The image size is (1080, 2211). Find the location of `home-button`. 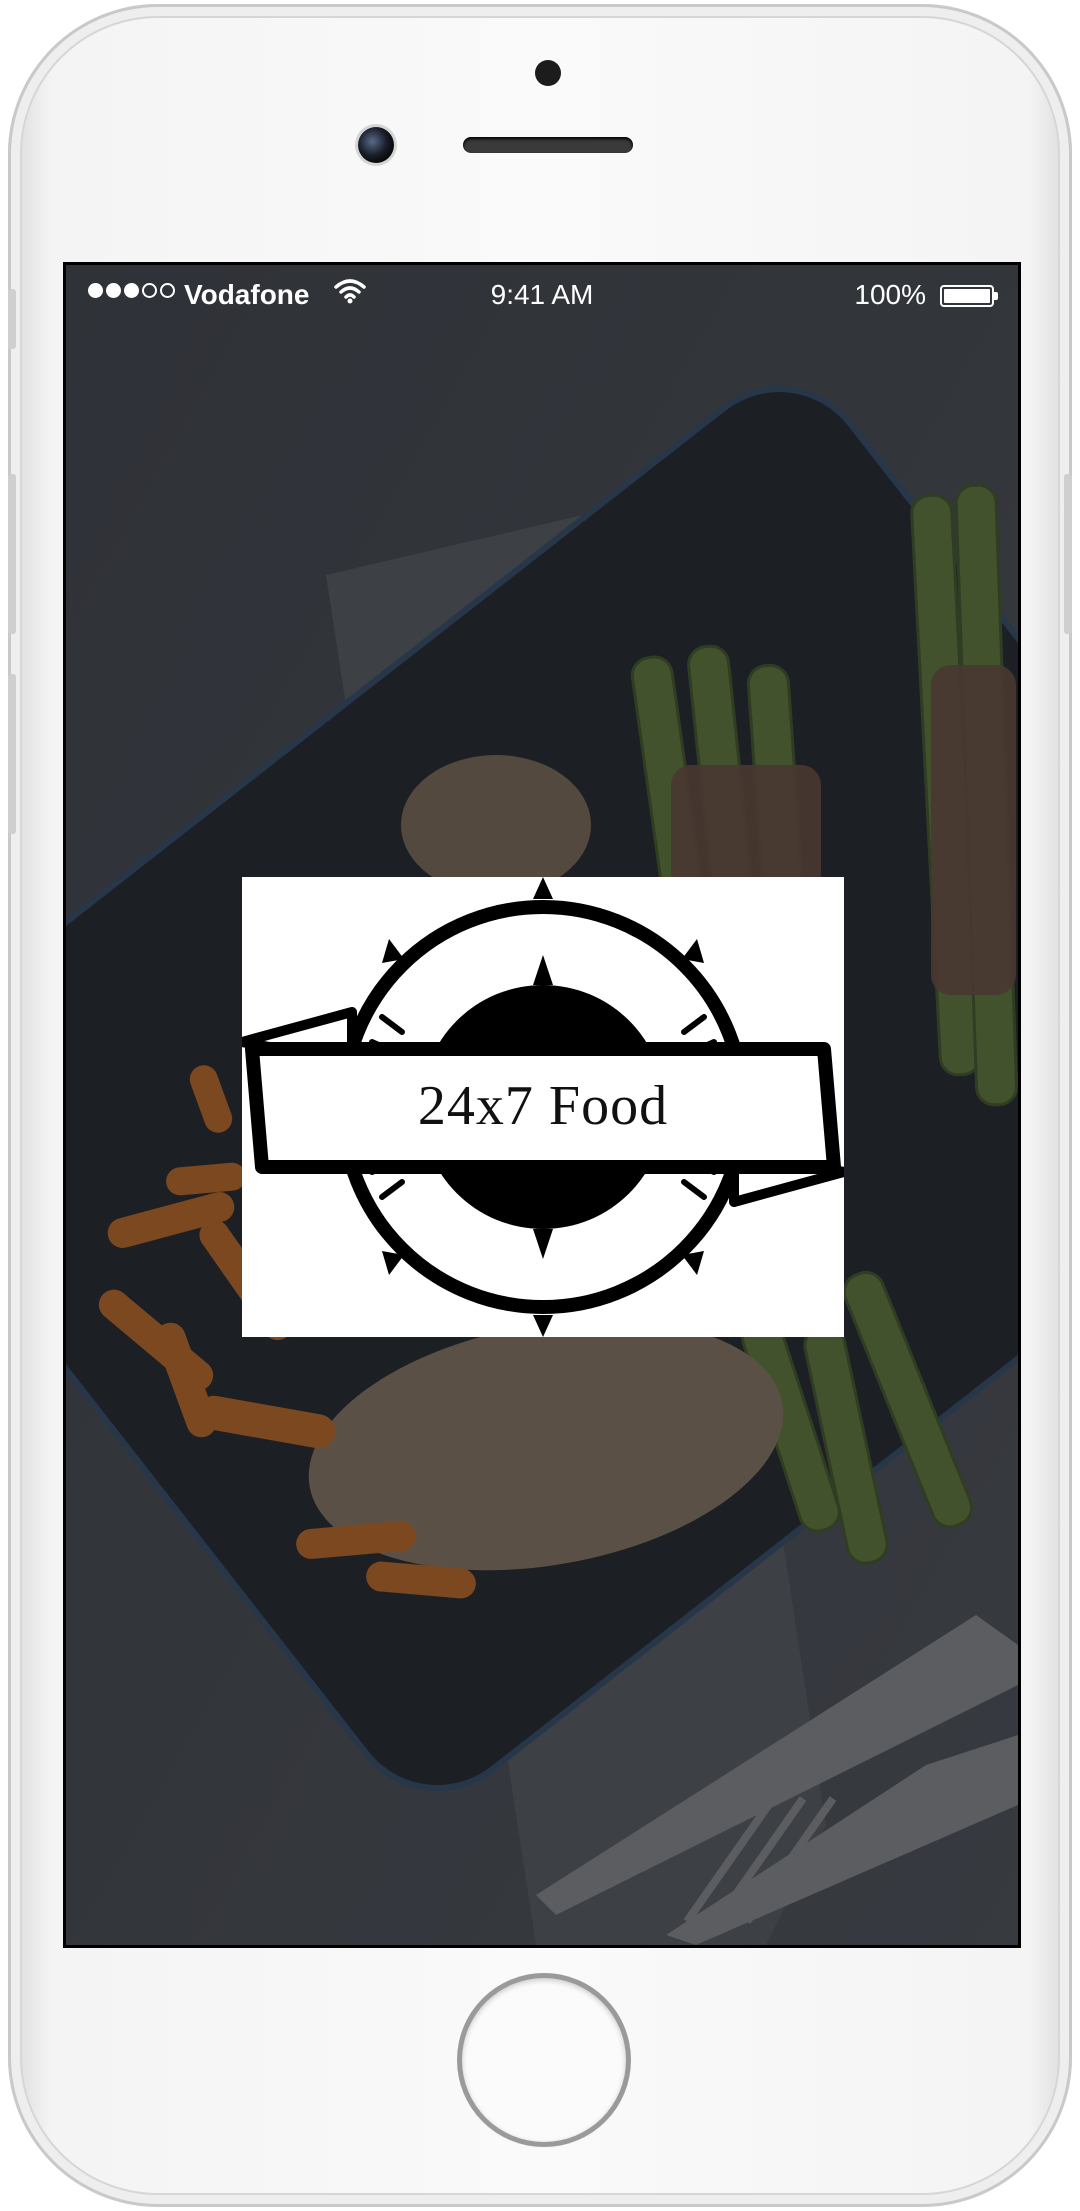

home-button is located at coordinates (544, 2060).